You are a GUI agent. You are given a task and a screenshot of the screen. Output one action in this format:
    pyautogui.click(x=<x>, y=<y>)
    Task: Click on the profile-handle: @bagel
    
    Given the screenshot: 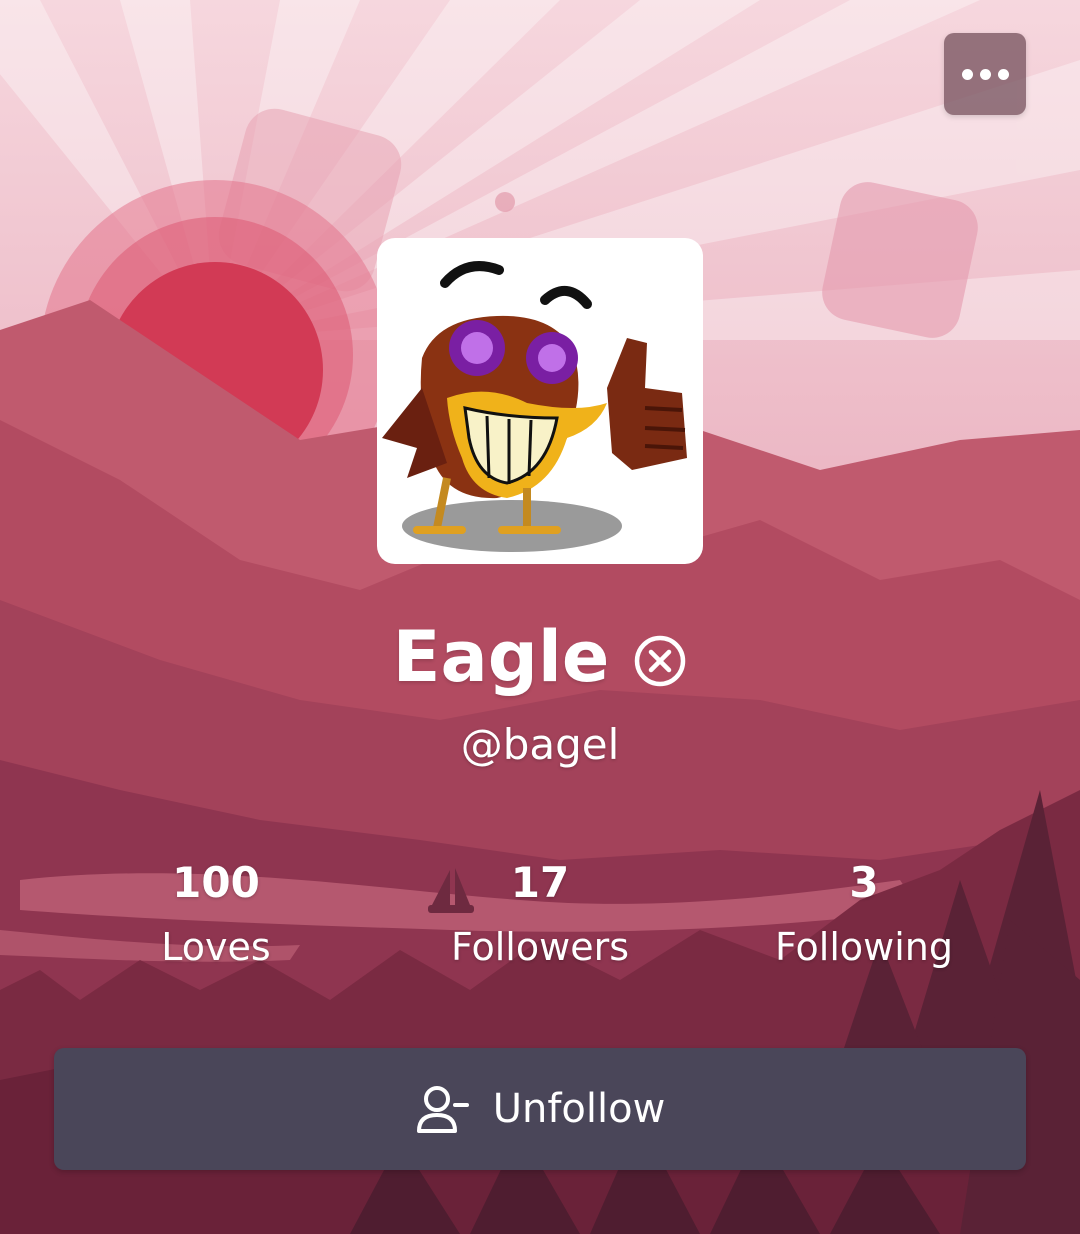 What is the action you would take?
    pyautogui.click(x=540, y=744)
    